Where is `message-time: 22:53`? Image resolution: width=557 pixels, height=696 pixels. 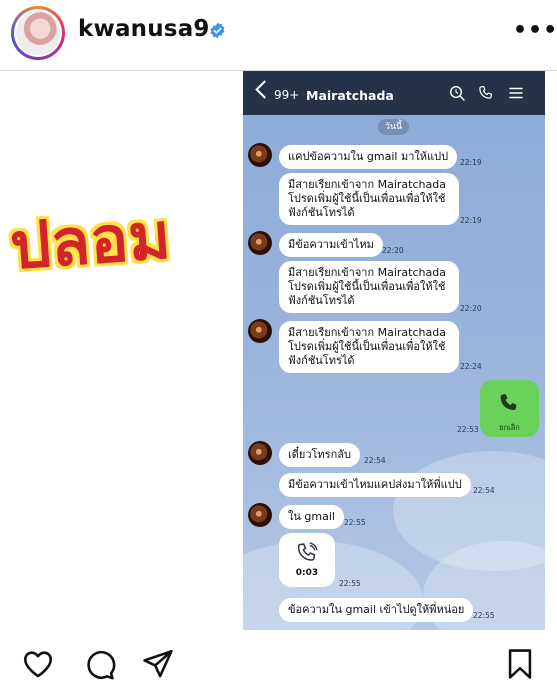 message-time: 22:53 is located at coordinates (468, 429).